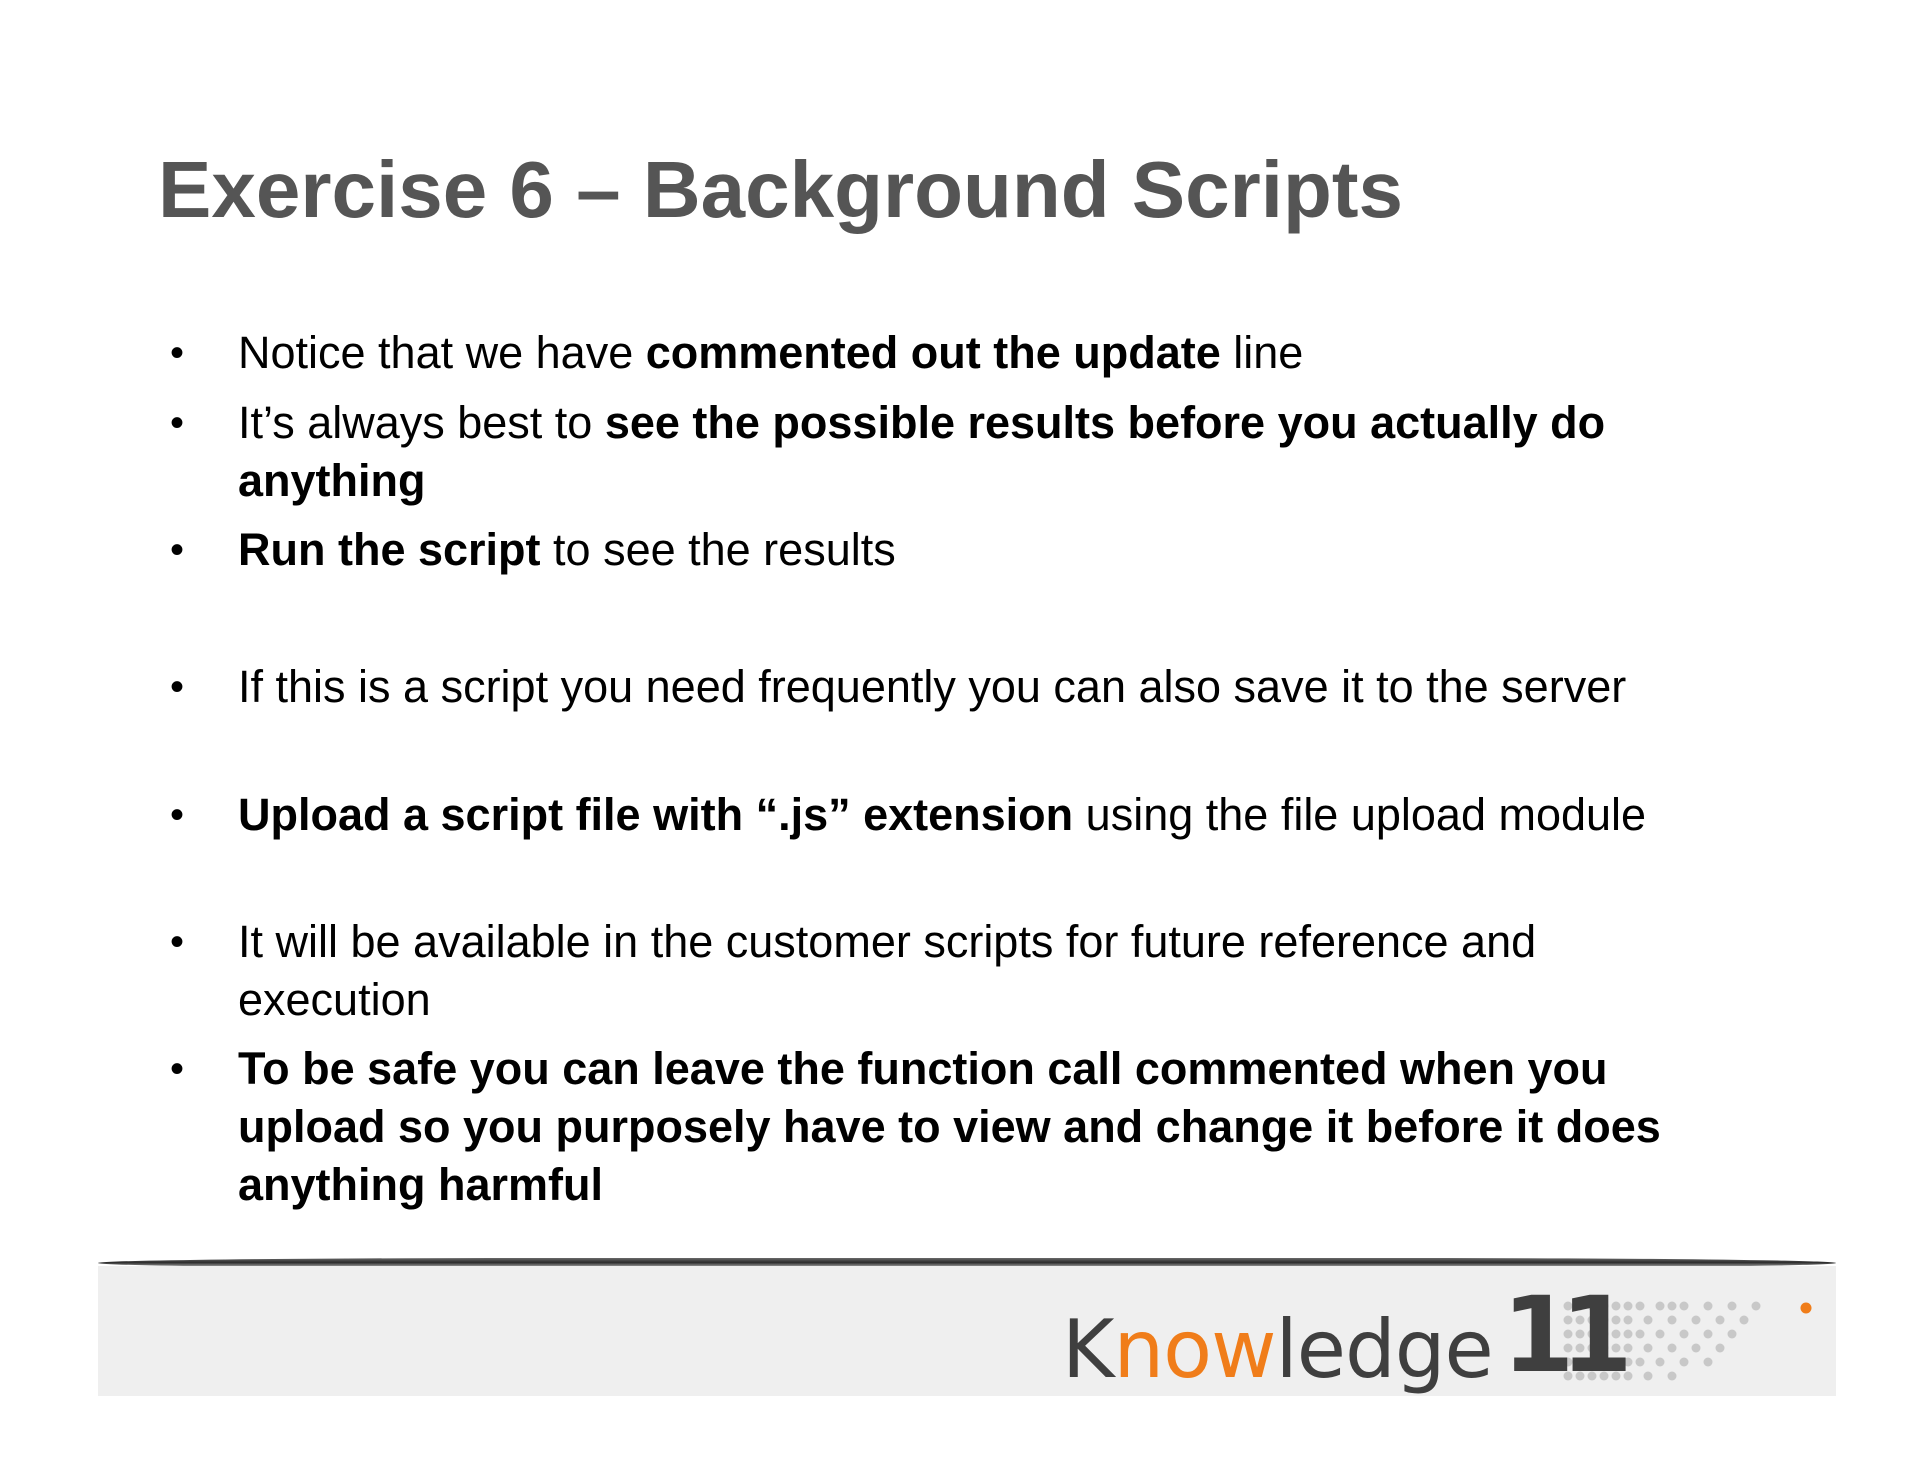 The height and width of the screenshot is (1484, 1920). What do you see at coordinates (1262, 352) in the screenshot?
I see `bullet-text: line` at bounding box center [1262, 352].